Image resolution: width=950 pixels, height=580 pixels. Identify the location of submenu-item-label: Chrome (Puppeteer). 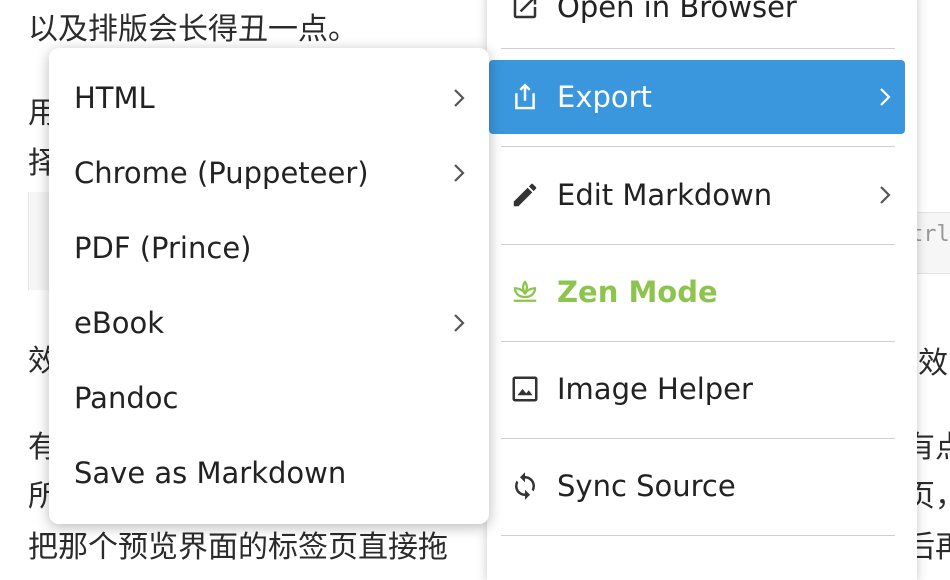
(221, 172).